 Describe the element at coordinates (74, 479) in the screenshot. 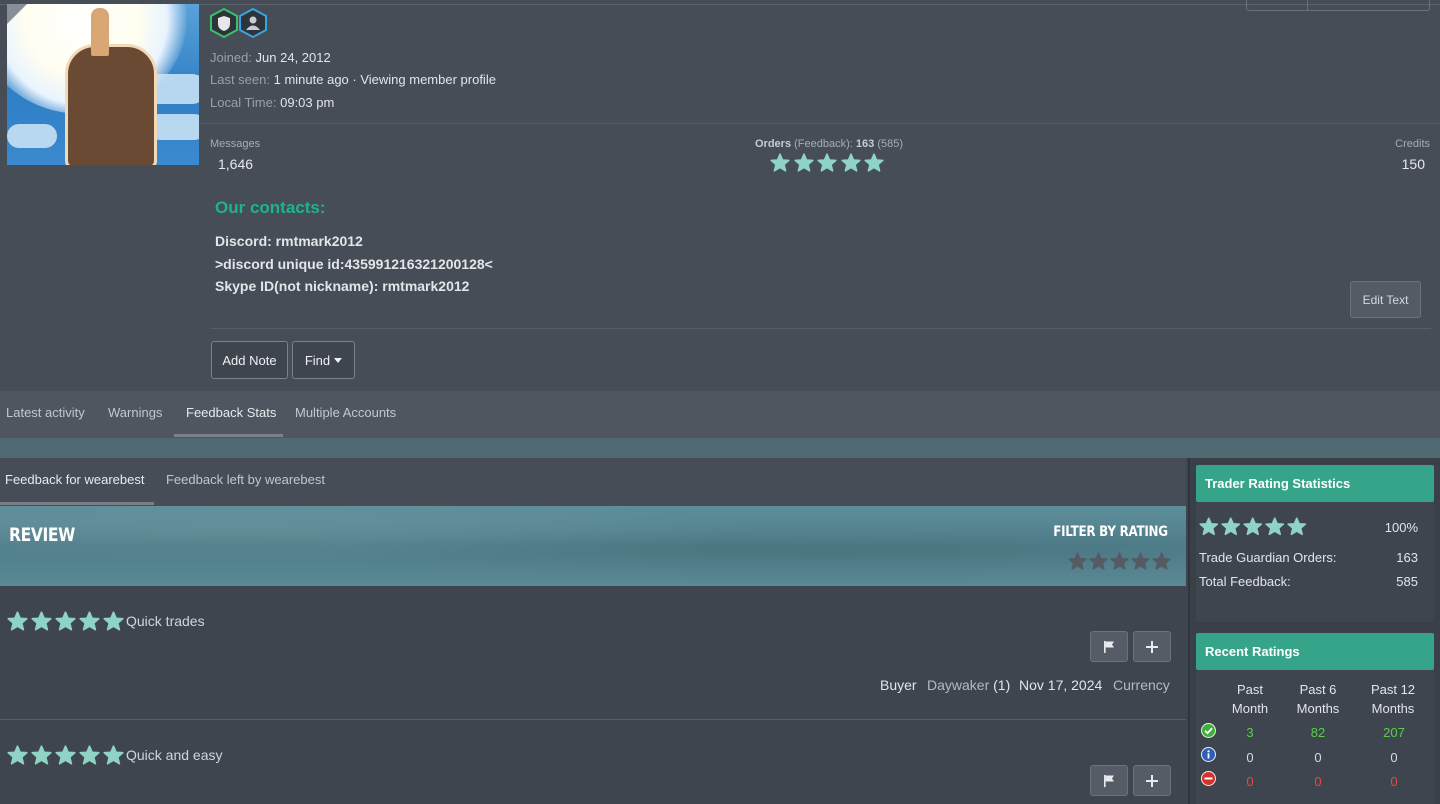

I see `subtab-feedback-for: Feedback for wearebest` at that location.